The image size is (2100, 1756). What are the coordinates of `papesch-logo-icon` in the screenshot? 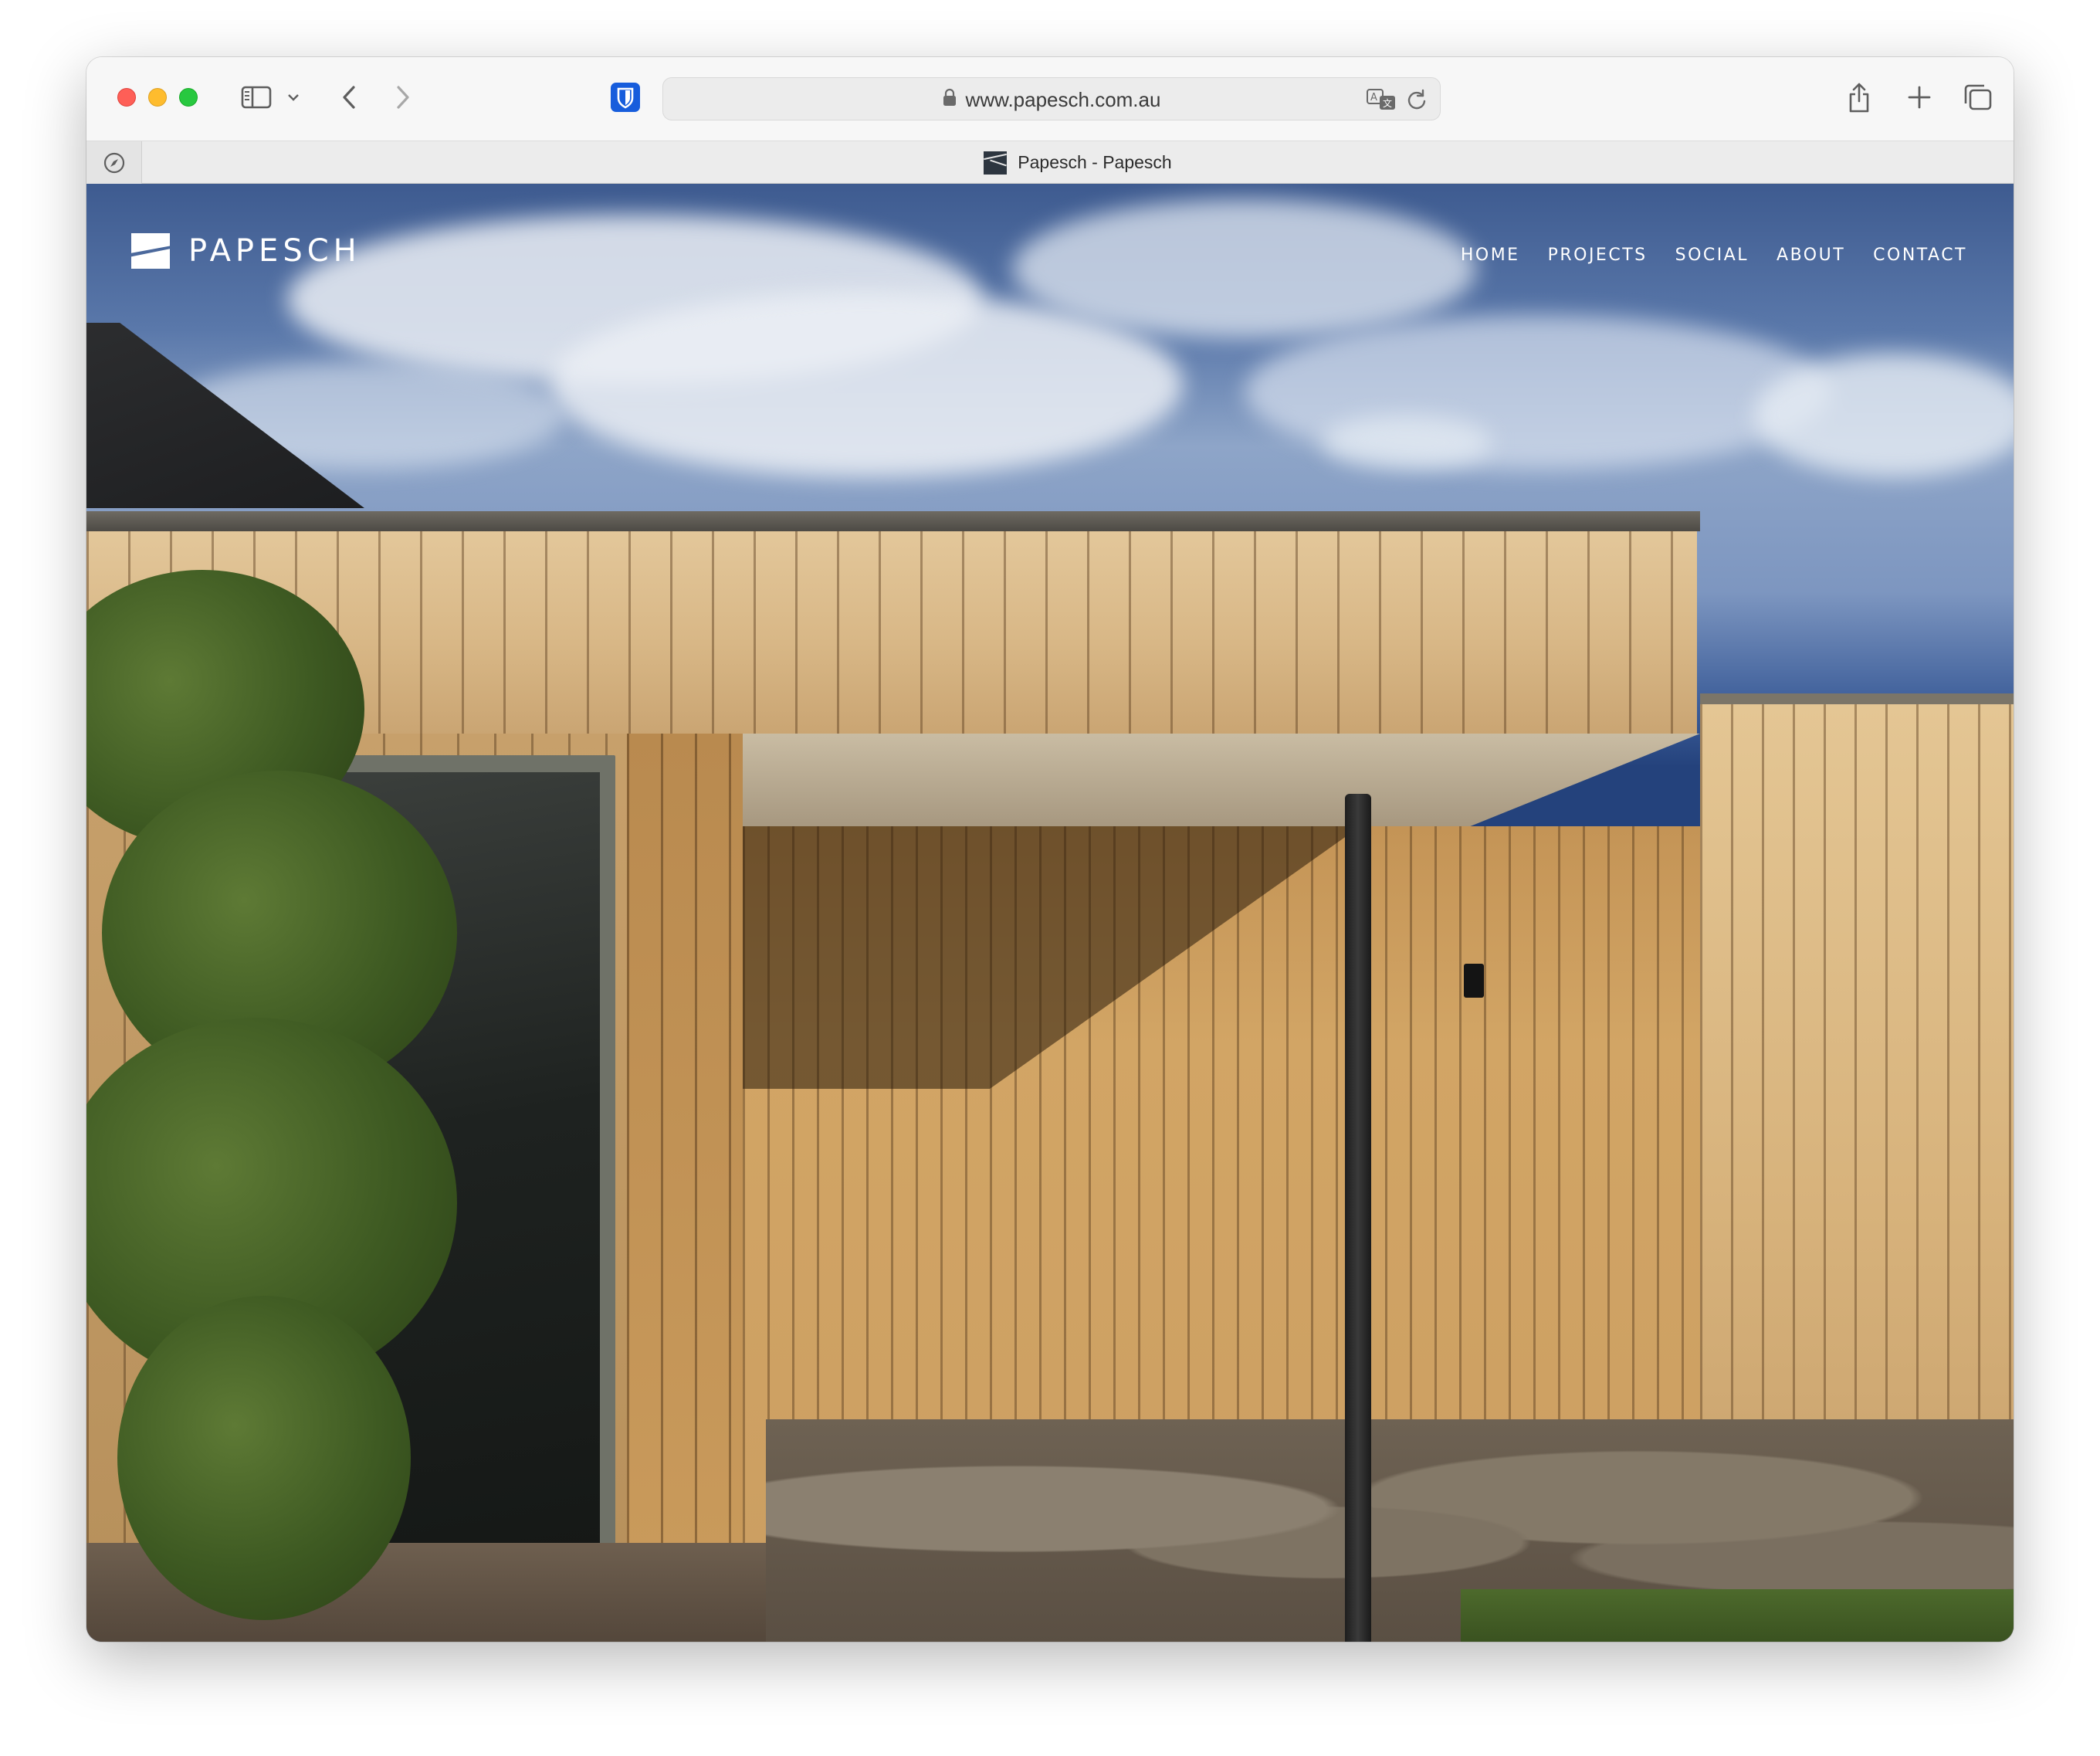 It's located at (150, 251).